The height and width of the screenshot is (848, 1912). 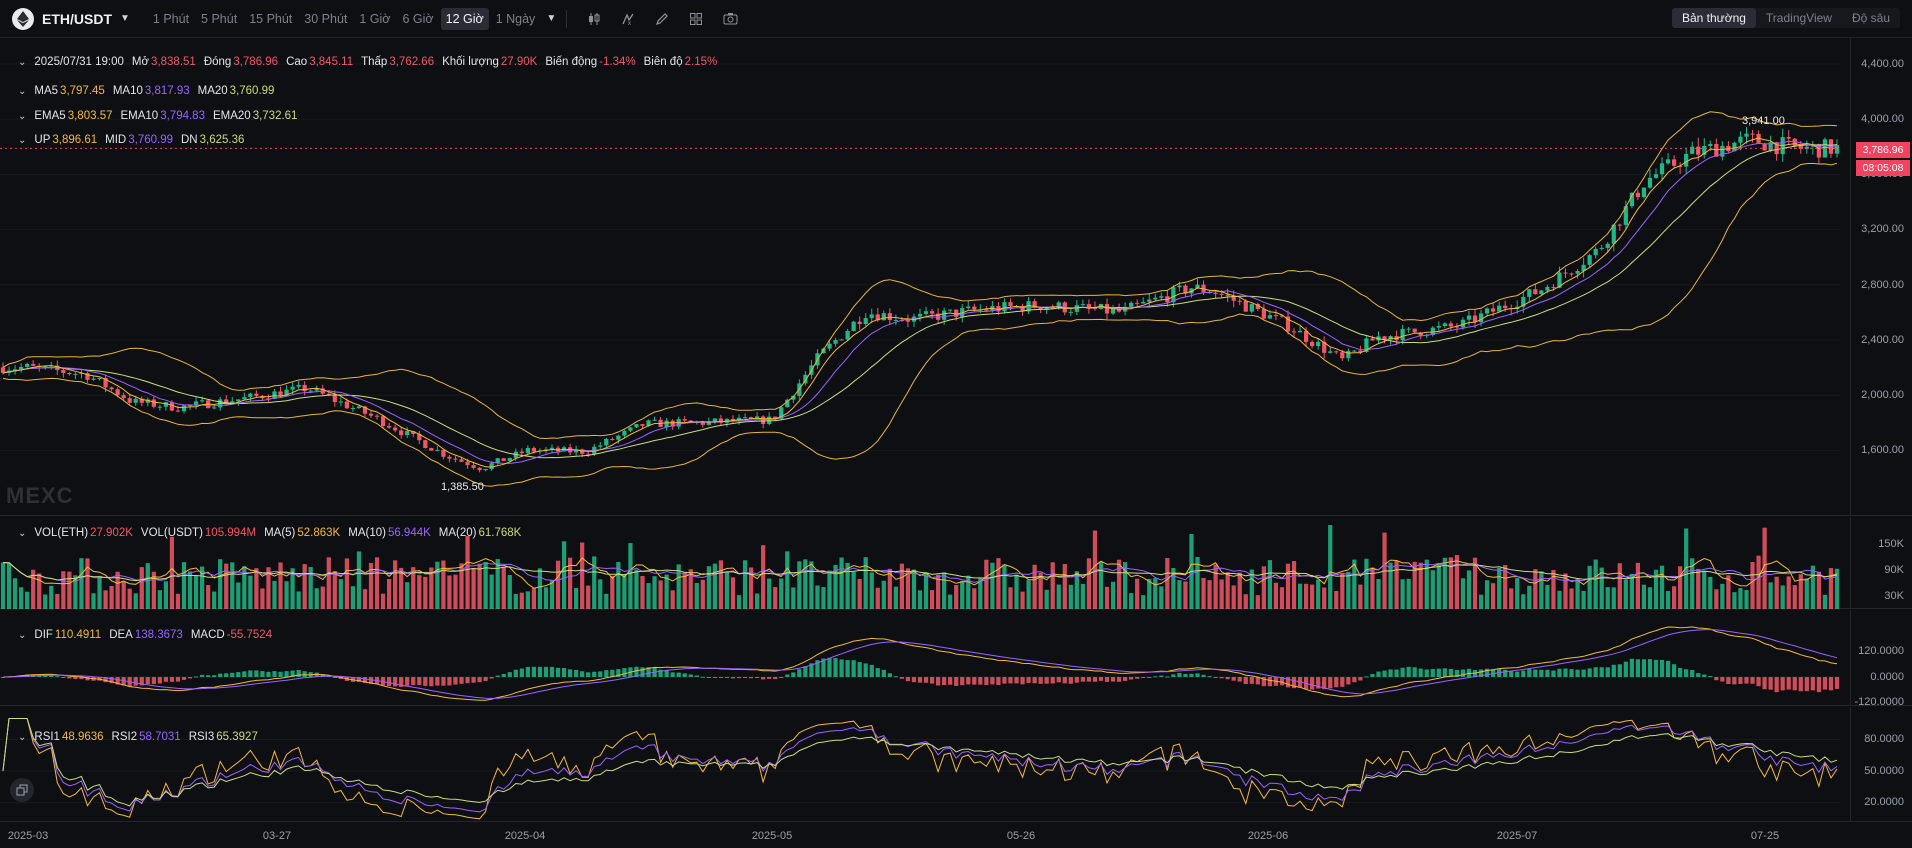 I want to click on view-switch: Bản thường TradingView Độ sâu, so click(x=1785, y=18).